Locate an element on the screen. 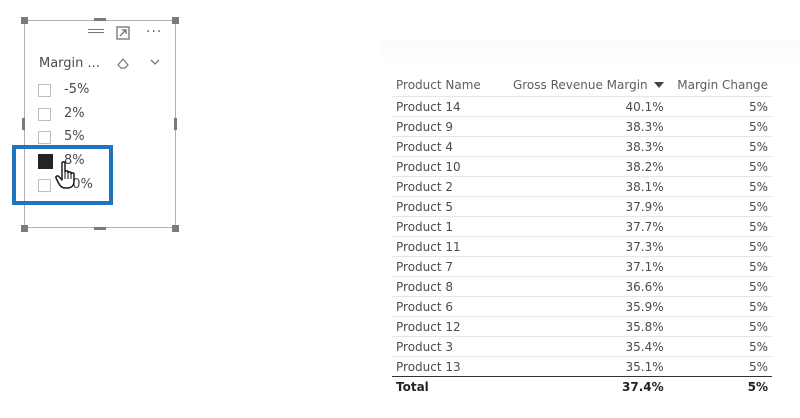 The image size is (800, 418). resize-handle-bottom-right is located at coordinates (175, 228).